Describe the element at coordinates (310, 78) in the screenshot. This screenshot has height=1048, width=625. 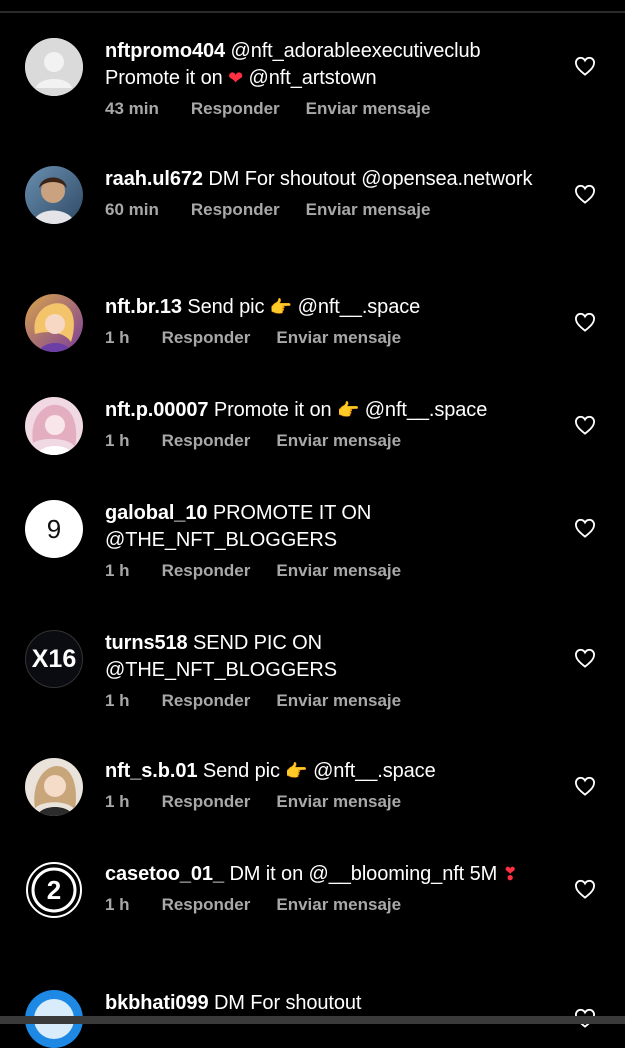
I see `comment-text-part: @nft_artstown` at that location.